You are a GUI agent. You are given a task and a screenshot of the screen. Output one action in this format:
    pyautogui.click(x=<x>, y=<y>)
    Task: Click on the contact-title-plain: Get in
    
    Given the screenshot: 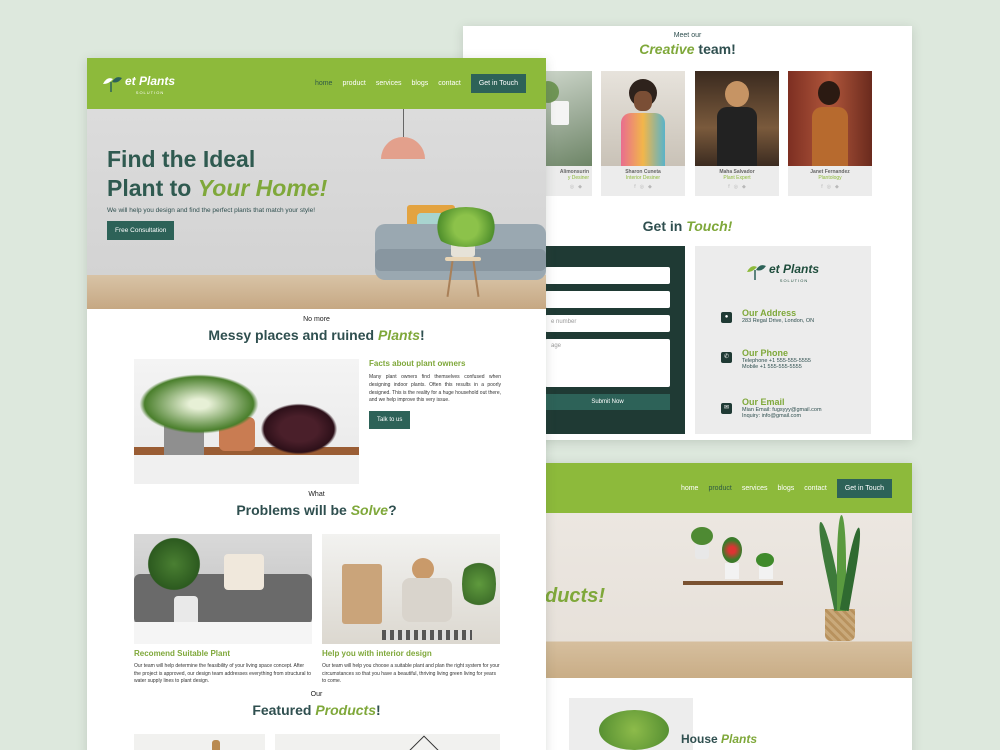 What is the action you would take?
    pyautogui.click(x=664, y=226)
    